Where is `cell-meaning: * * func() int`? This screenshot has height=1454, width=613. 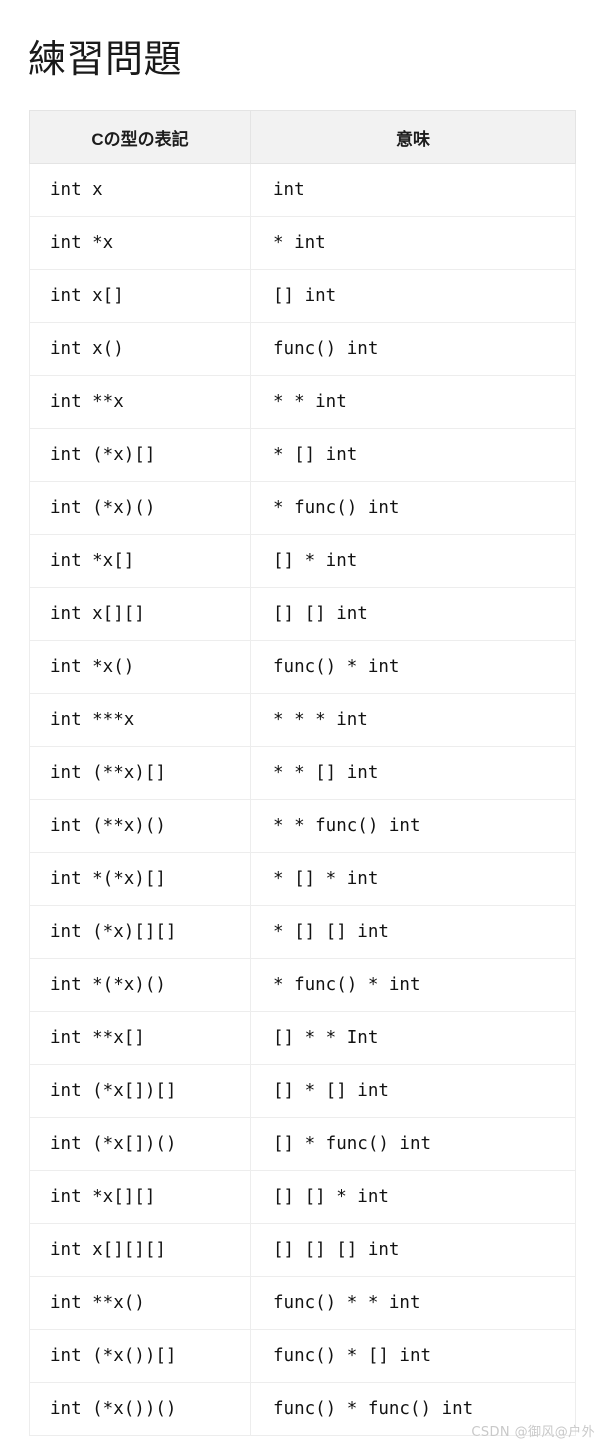
cell-meaning: * * func() int is located at coordinates (413, 826).